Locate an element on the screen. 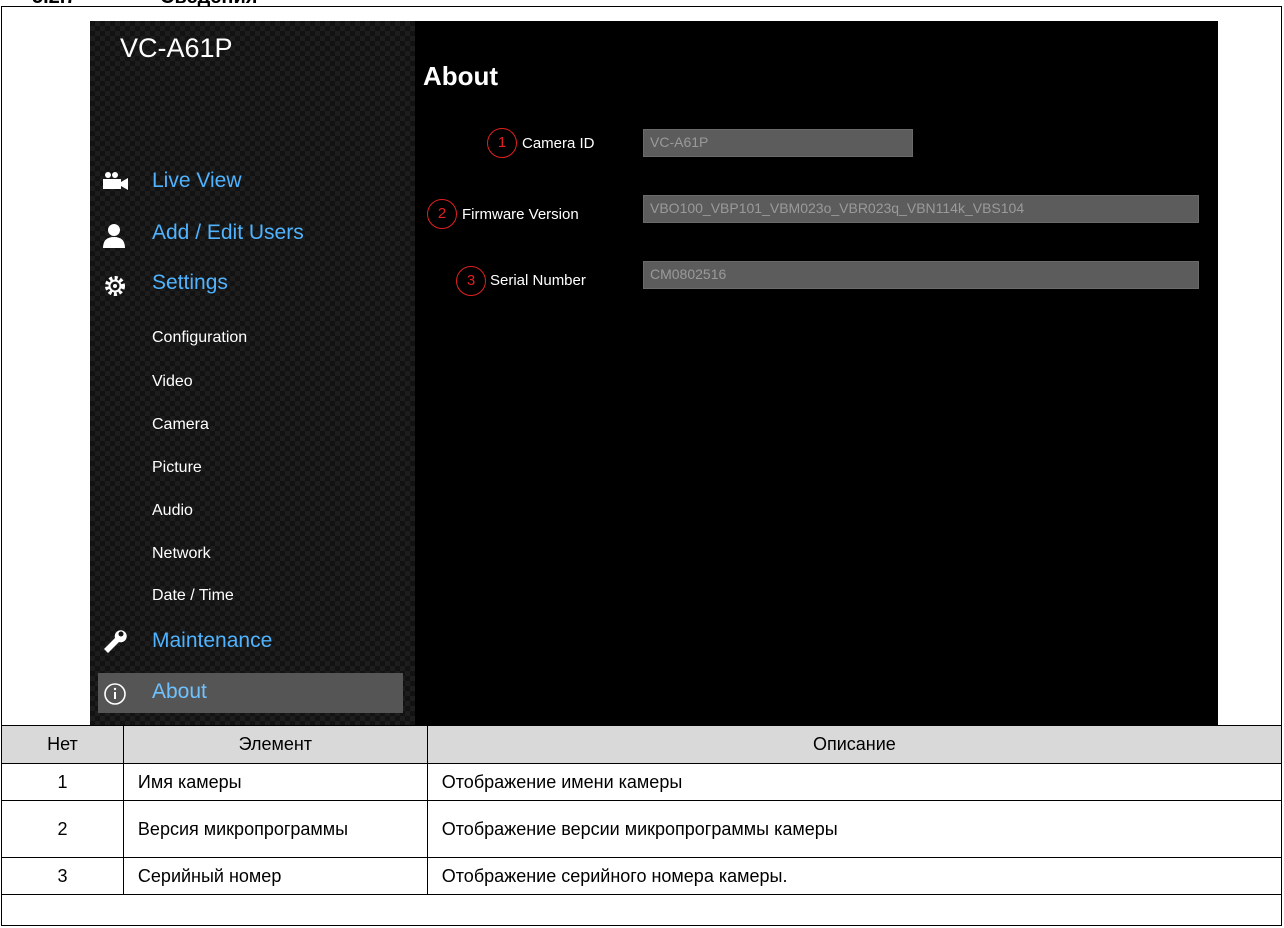  page-title: About is located at coordinates (461, 76).